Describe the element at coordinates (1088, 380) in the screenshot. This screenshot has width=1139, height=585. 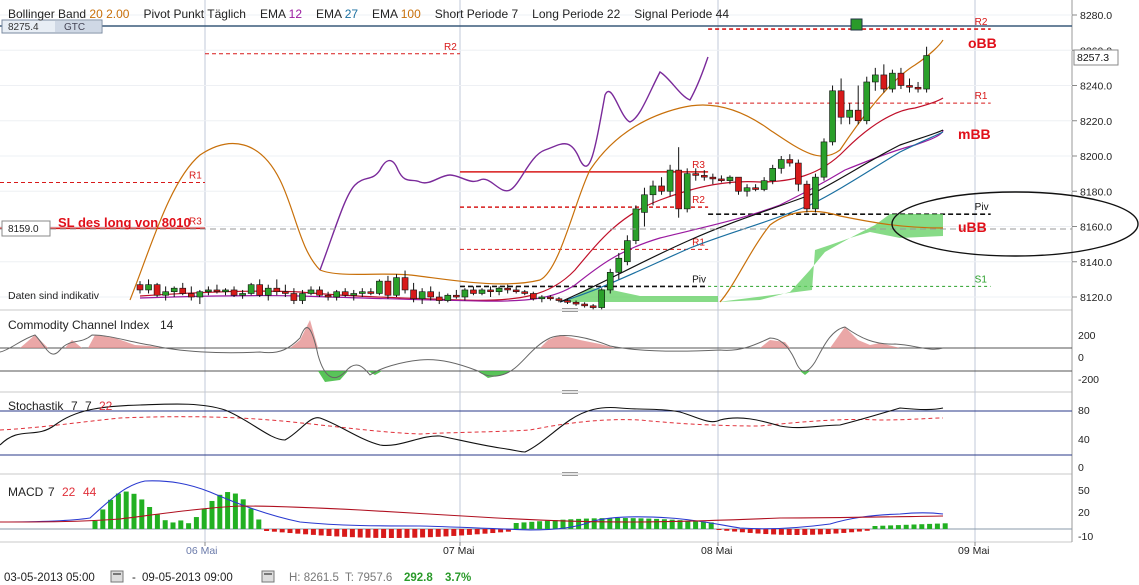
I see `svg-text: -200` at that location.